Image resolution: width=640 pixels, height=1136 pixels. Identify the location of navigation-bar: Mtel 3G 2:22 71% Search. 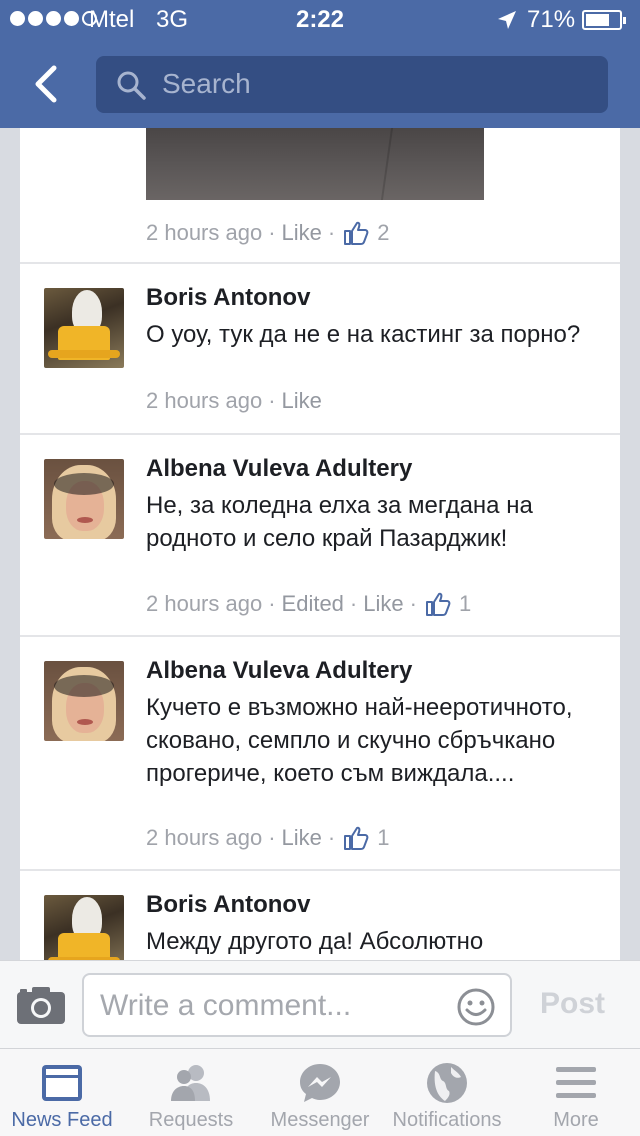
(320, 64).